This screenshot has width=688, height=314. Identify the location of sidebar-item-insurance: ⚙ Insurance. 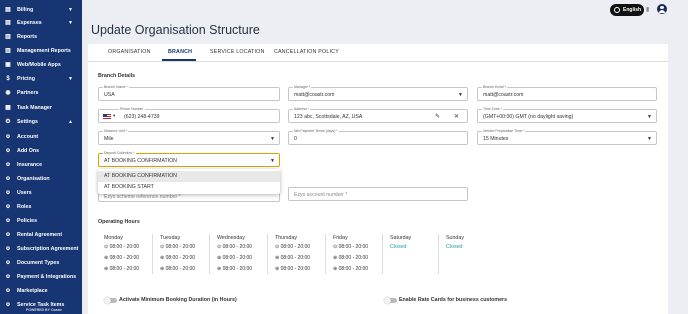
(41, 164).